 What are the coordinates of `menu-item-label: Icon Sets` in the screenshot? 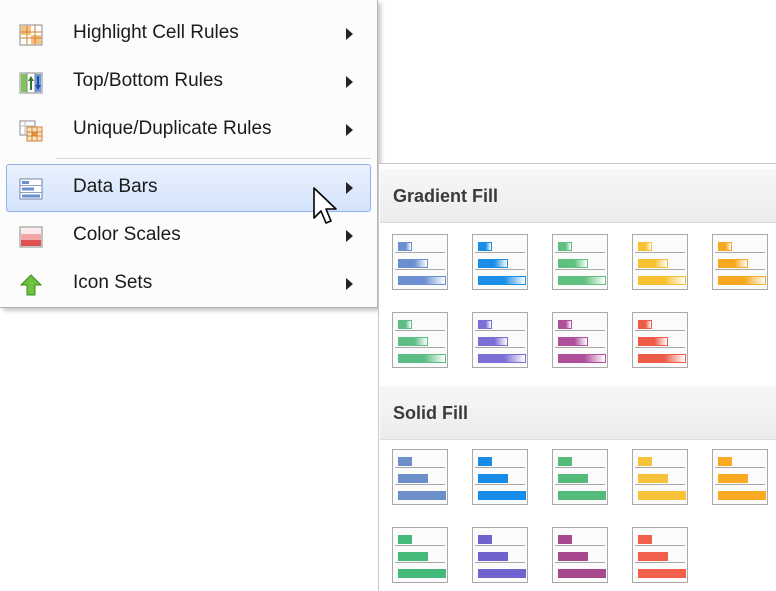 It's located at (113, 282).